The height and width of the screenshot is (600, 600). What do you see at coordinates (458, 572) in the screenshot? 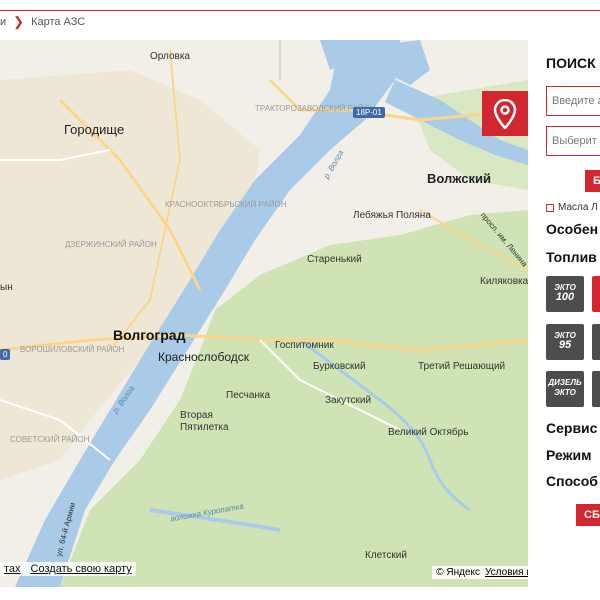
I see `yandex-copyright: © Яндекс` at bounding box center [458, 572].